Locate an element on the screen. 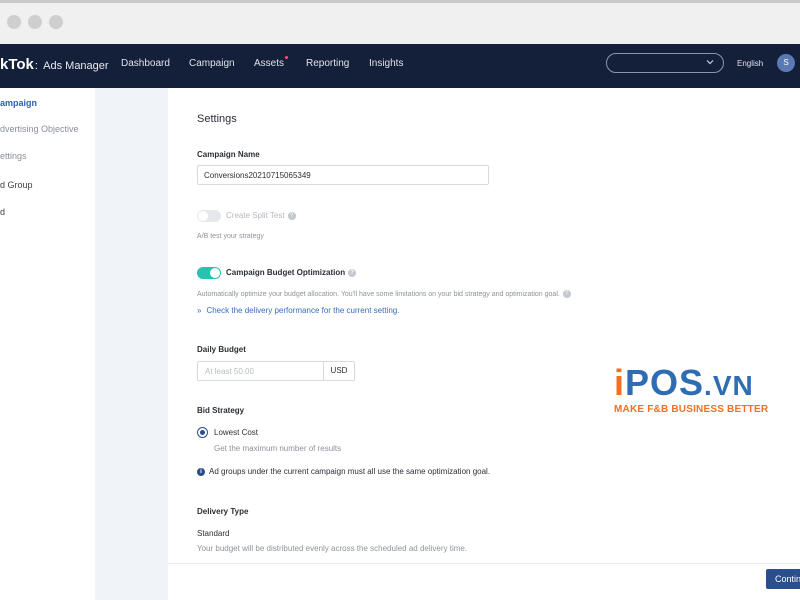 The height and width of the screenshot is (600, 800). daily-budget-label: Daily Budget is located at coordinates (221, 349).